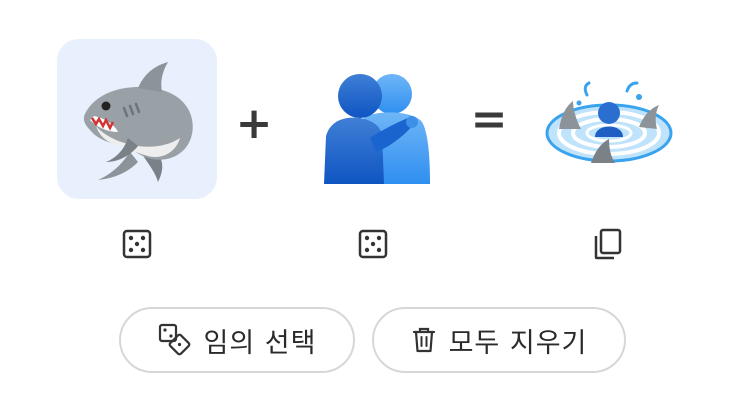  What do you see at coordinates (489, 119) in the screenshot?
I see `equals-symbol: =` at bounding box center [489, 119].